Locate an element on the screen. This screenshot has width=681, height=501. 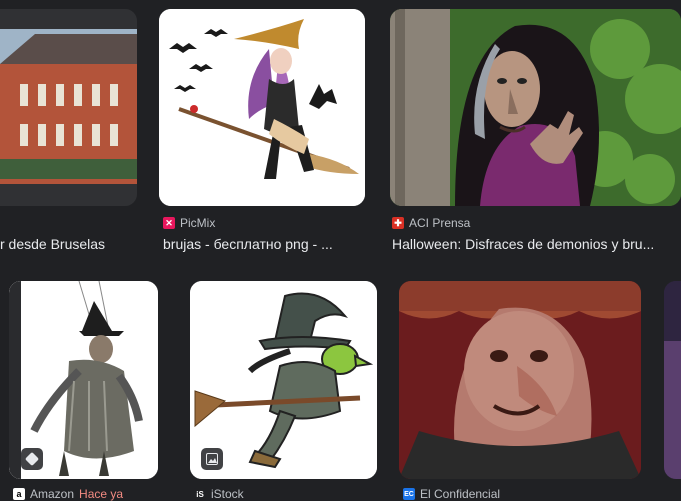
tag-icon is located at coordinates (32, 459).